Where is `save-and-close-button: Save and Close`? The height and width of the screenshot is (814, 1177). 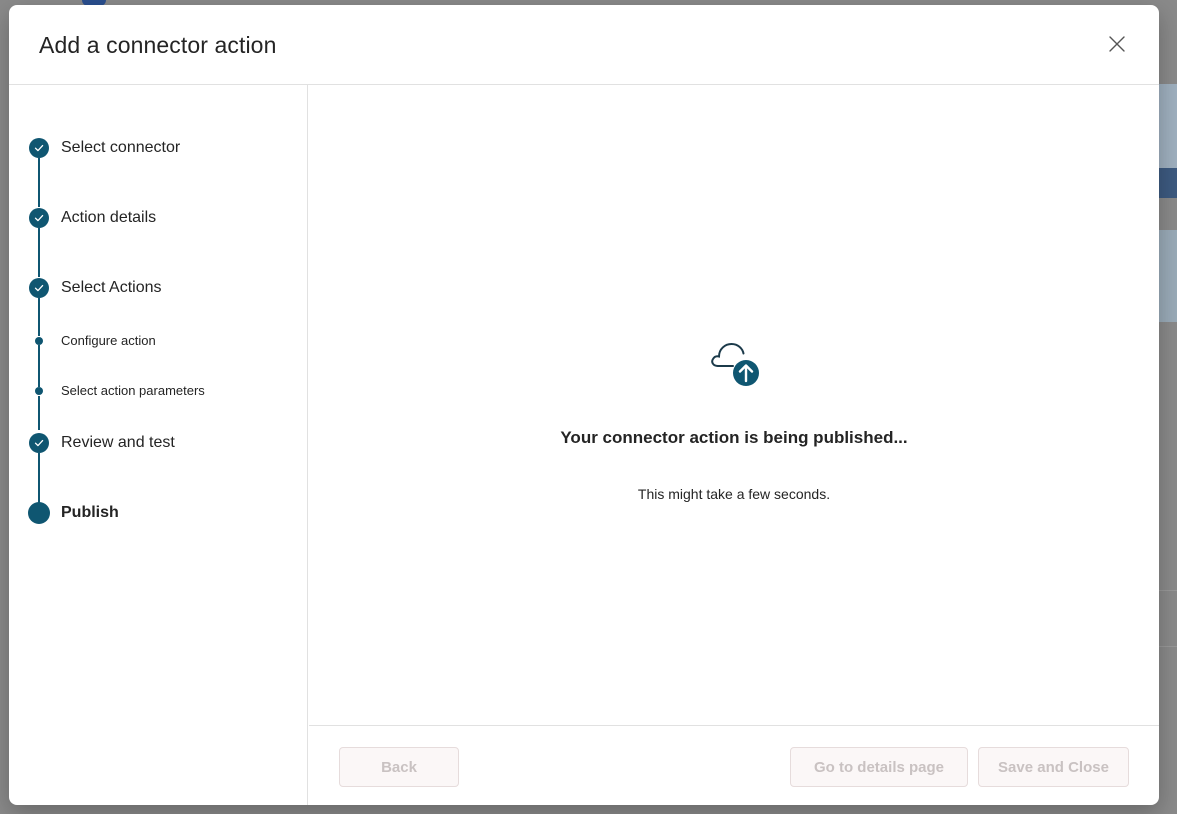
save-and-close-button: Save and Close is located at coordinates (1053, 767).